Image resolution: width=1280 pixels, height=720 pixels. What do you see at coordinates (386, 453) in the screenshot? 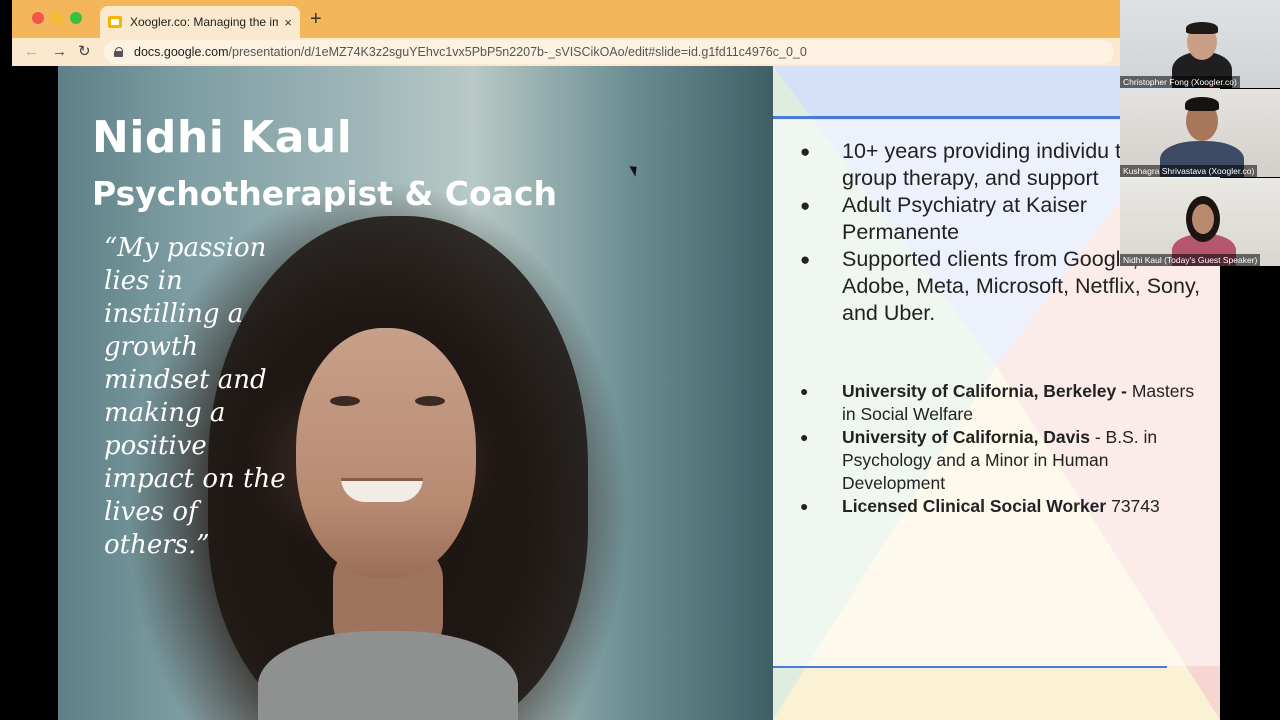
I see `speaker-photo-face` at bounding box center [386, 453].